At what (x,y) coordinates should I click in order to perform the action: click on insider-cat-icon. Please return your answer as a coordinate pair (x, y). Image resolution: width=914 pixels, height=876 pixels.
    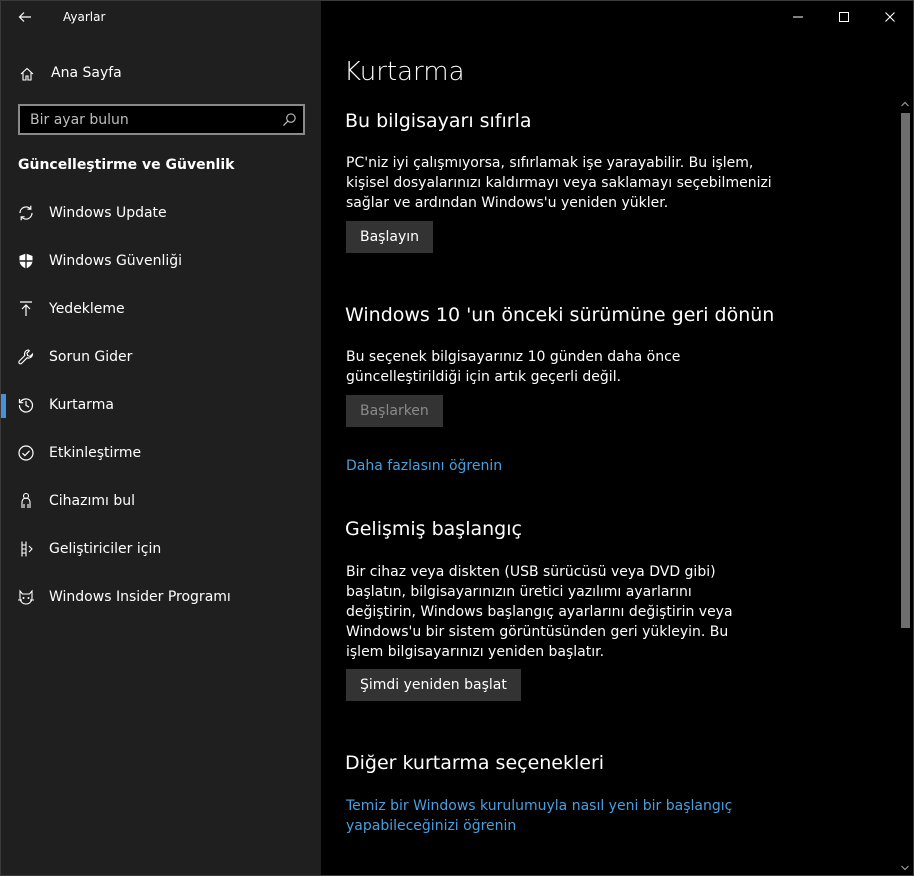
    Looking at the image, I should click on (26, 597).